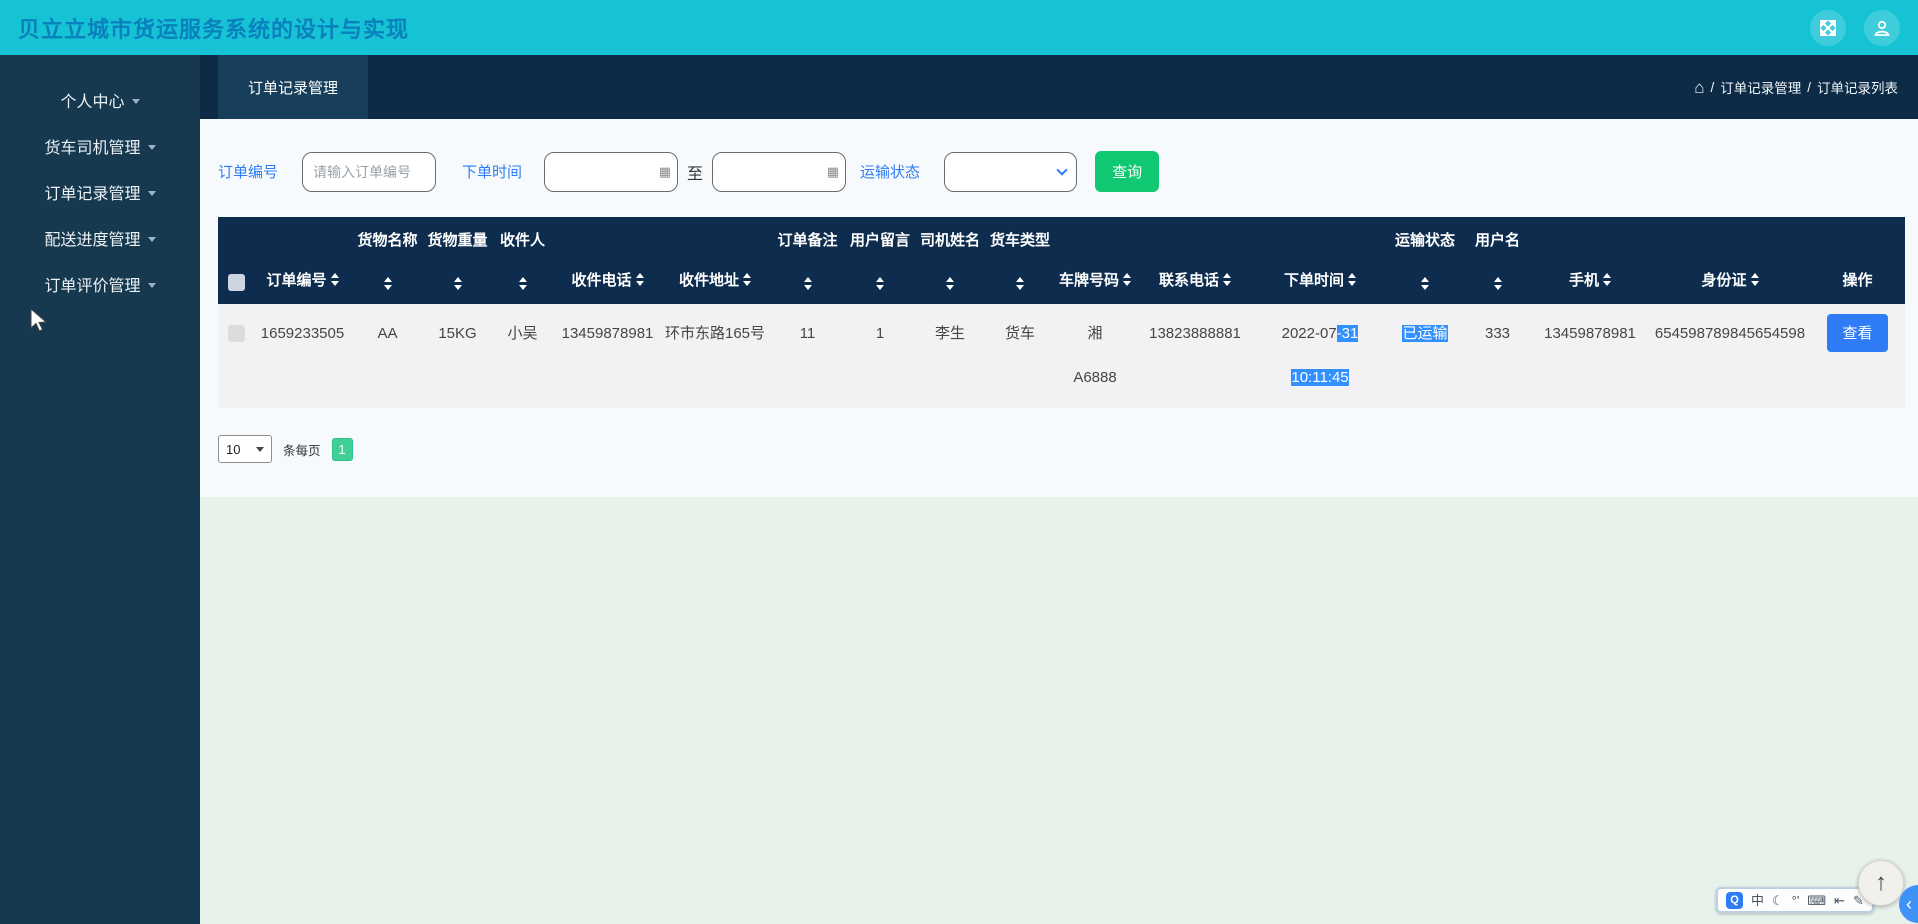  I want to click on cell-driver-name: 李生, so click(950, 356).